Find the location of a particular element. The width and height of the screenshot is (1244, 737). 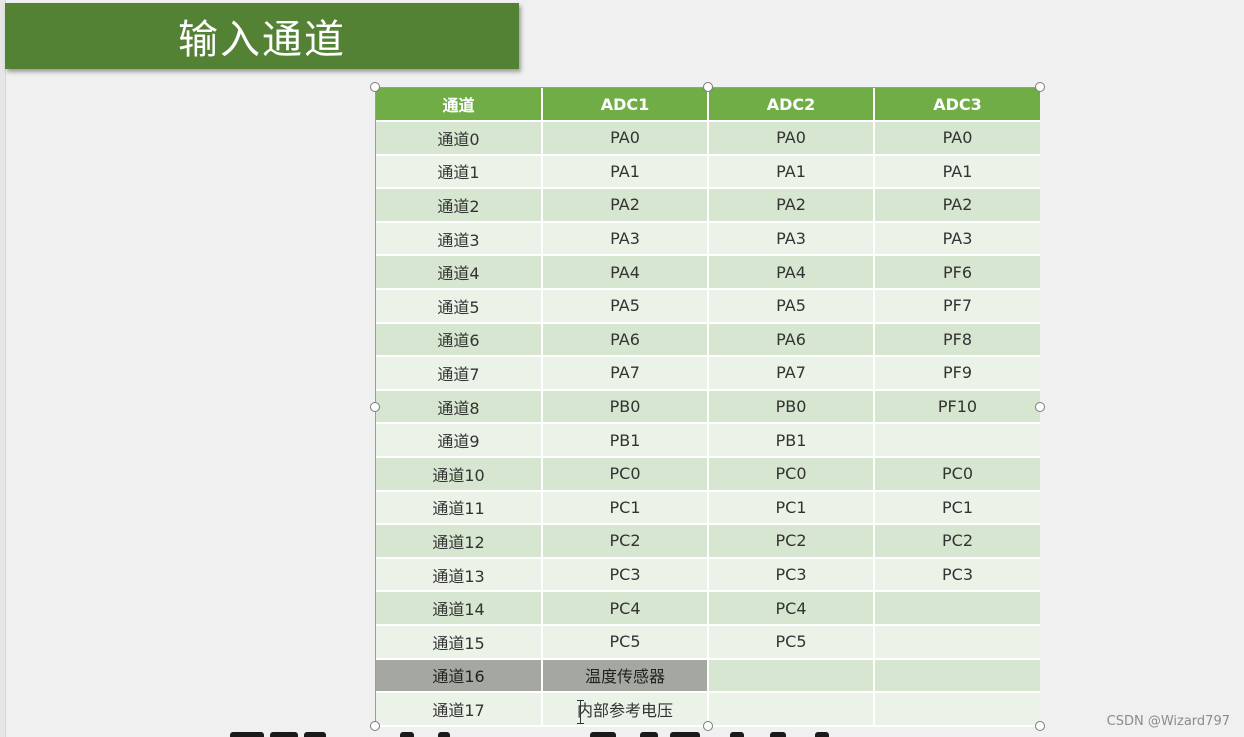

slide-left-edge is located at coordinates (3, 368).